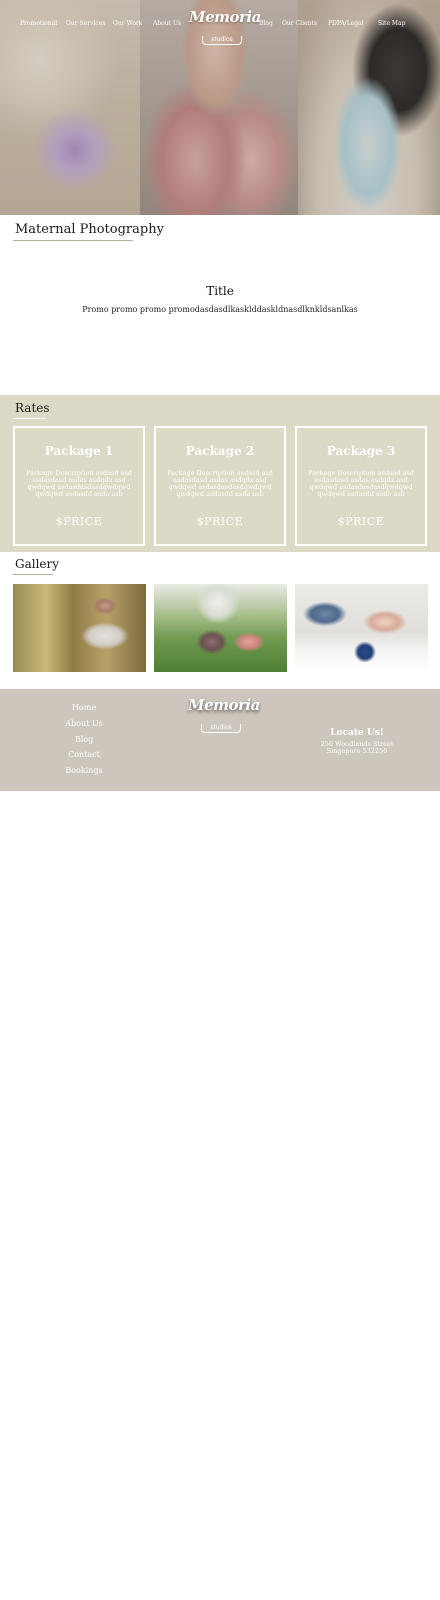 This screenshot has width=440, height=1600. What do you see at coordinates (127, 23) in the screenshot?
I see `nav-our-work: Our Work` at bounding box center [127, 23].